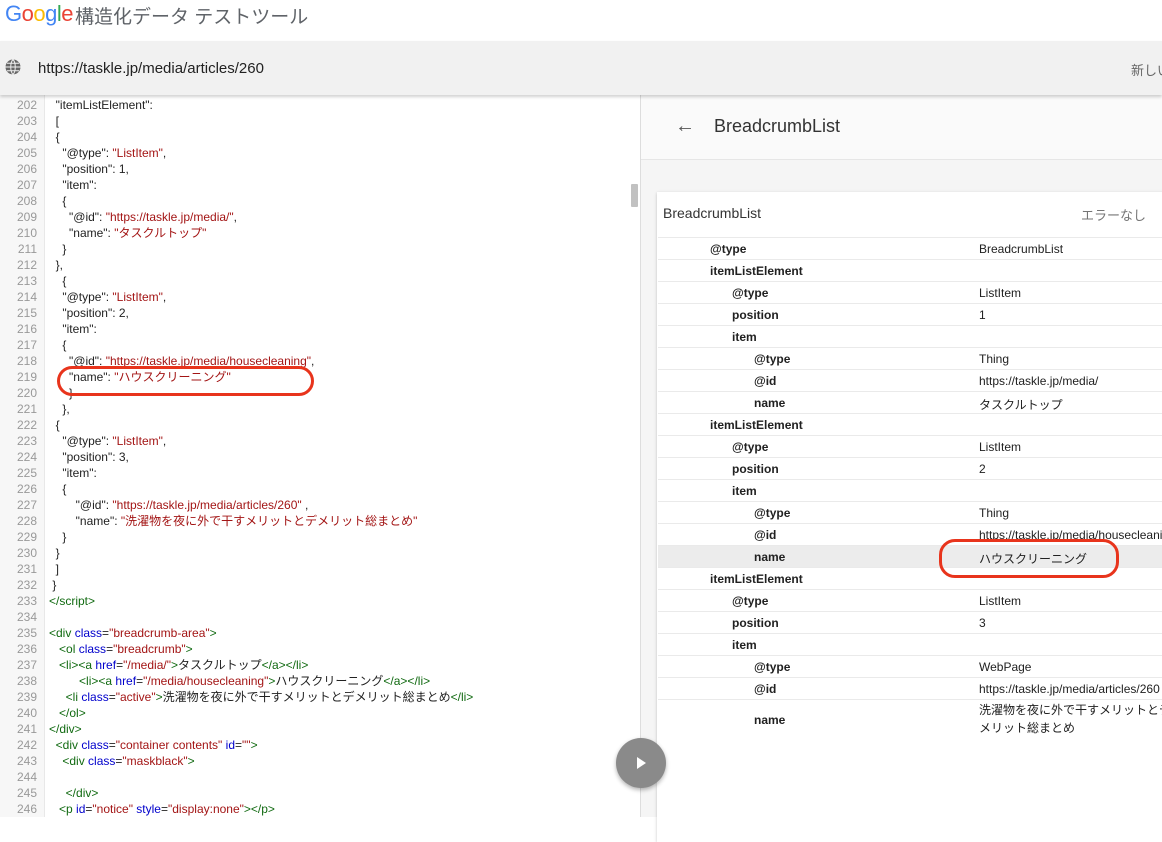 The width and height of the screenshot is (1162, 842). Describe the element at coordinates (910, 622) in the screenshot. I see `property-row: position 3` at that location.